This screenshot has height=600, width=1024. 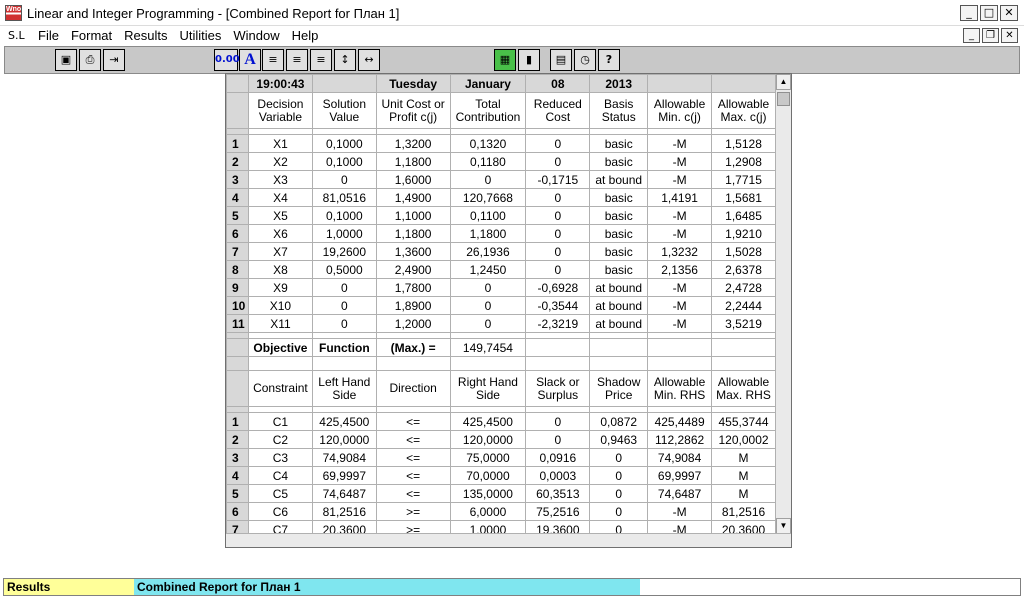 What do you see at coordinates (680, 83) in the screenshot?
I see `column-header` at bounding box center [680, 83].